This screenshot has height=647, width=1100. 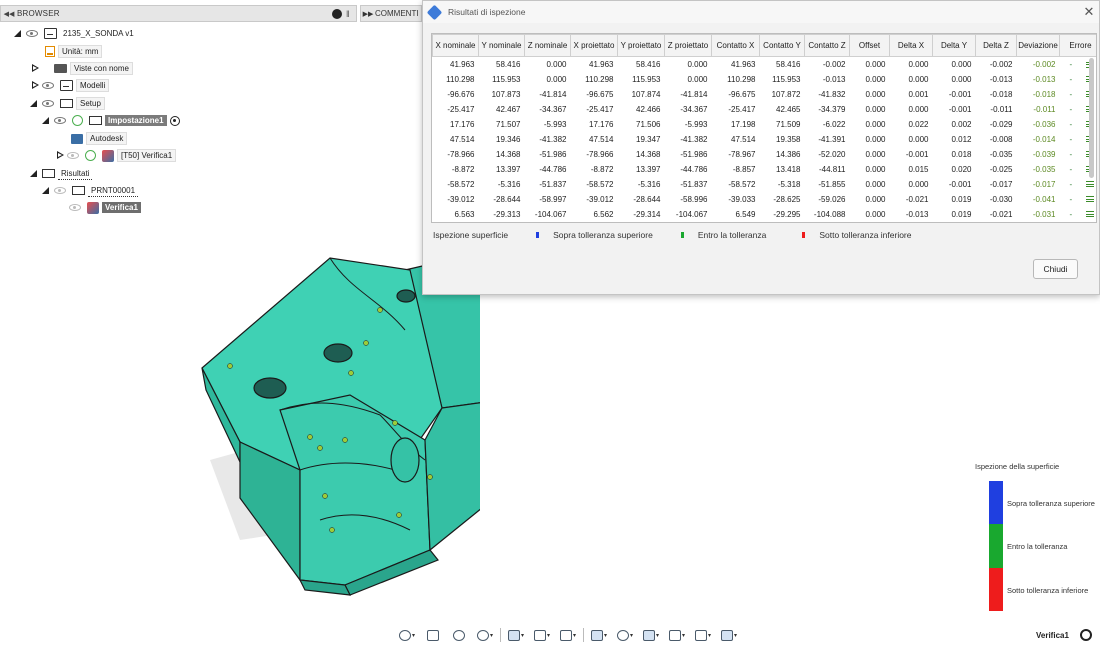 I want to click on table-cell: -41.814, so click(x=553, y=94).